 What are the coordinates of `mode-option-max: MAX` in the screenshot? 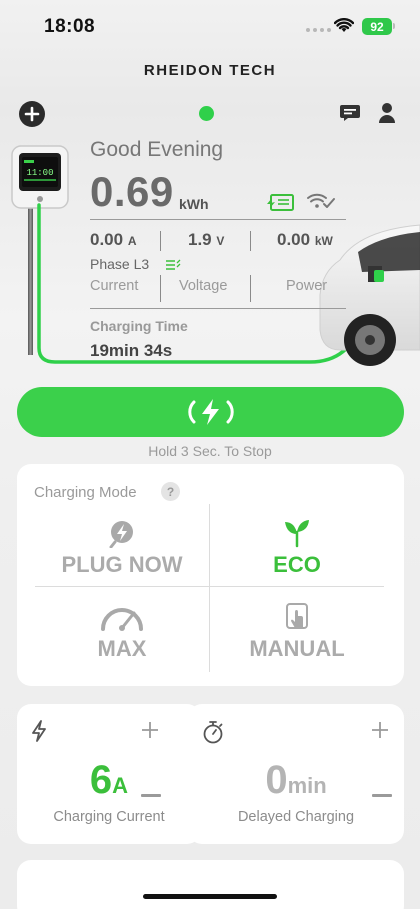 It's located at (122, 643).